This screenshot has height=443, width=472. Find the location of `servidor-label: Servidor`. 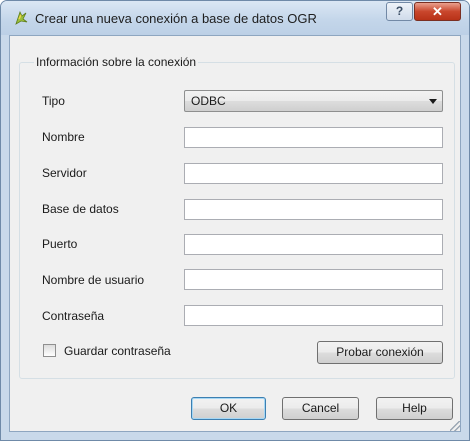

servidor-label: Servidor is located at coordinates (64, 173).